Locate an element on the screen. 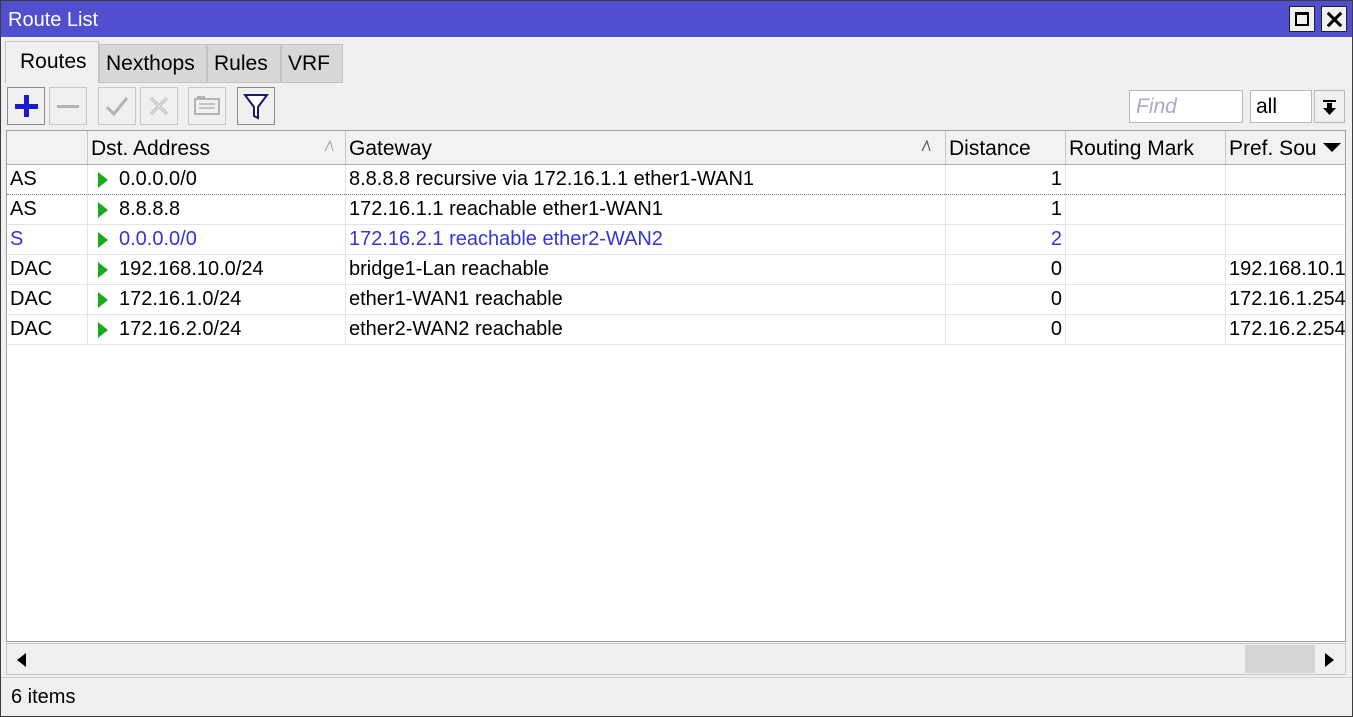 This screenshot has width=1353, height=717. close-button is located at coordinates (1334, 19).